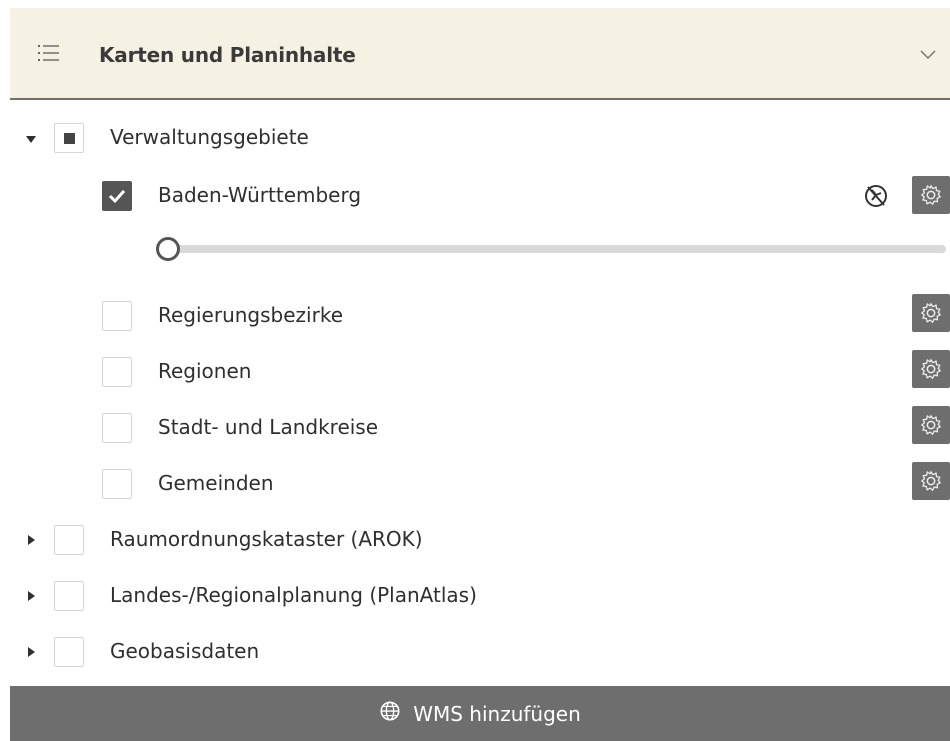 Image resolution: width=950 pixels, height=741 pixels. Describe the element at coordinates (117, 372) in the screenshot. I see `checkbox-regionen` at that location.